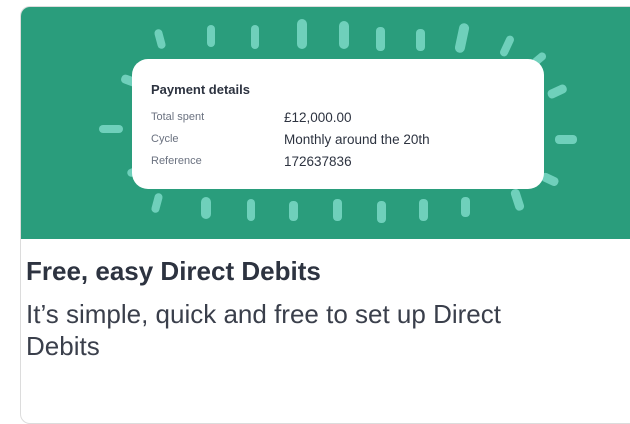 The height and width of the screenshot is (424, 630). What do you see at coordinates (318, 161) in the screenshot?
I see `reference-value: 172637836` at bounding box center [318, 161].